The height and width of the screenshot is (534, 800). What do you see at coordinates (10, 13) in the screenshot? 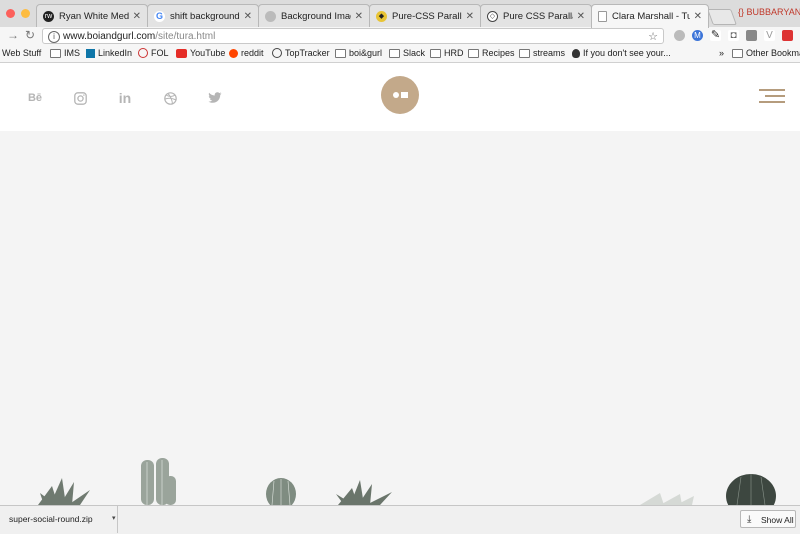
I see `close-window-button` at bounding box center [10, 13].